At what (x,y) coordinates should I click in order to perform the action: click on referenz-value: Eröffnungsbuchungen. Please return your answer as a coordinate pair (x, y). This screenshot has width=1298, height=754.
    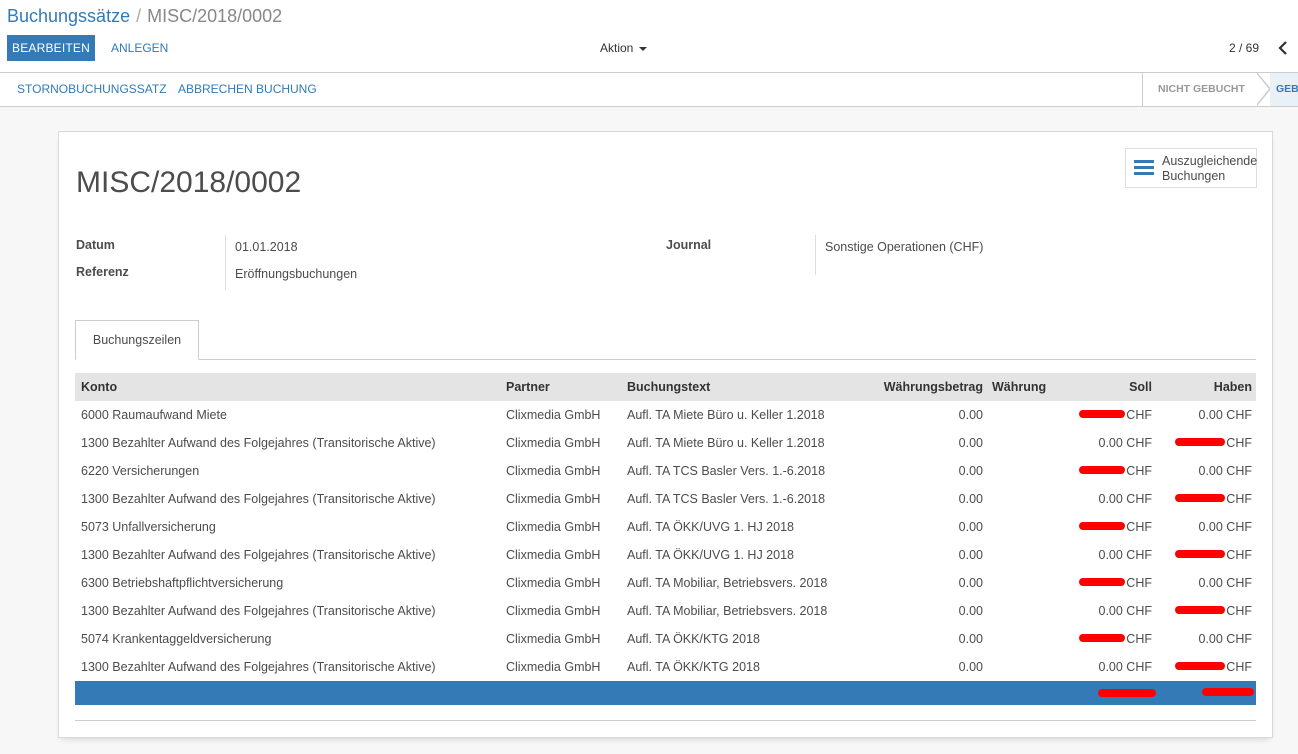
    Looking at the image, I should click on (296, 274).